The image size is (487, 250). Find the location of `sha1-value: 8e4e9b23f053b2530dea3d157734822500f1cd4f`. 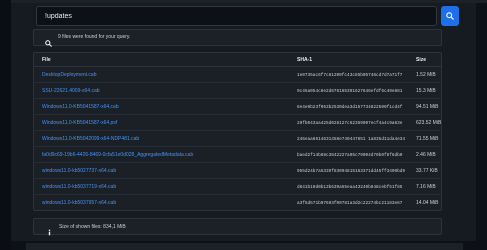

sha1-value: 8e4e9b23f053b2530dea3d157734822500f1cd4f is located at coordinates (350, 107).